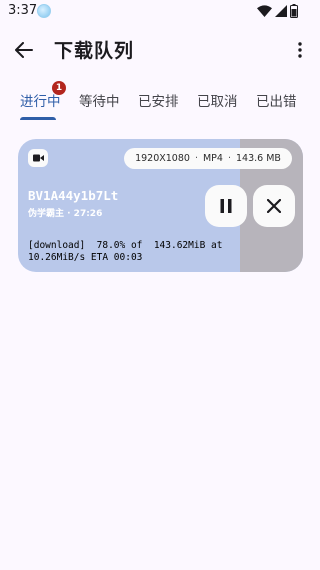 This screenshot has height=570, width=320. I want to click on cancel-download-button, so click(274, 206).